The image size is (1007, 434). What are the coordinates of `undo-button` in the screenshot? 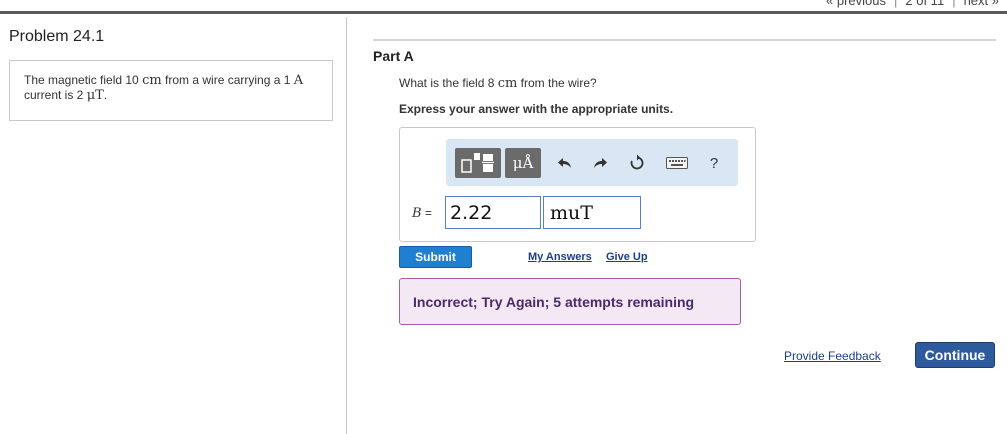 It's located at (565, 163).